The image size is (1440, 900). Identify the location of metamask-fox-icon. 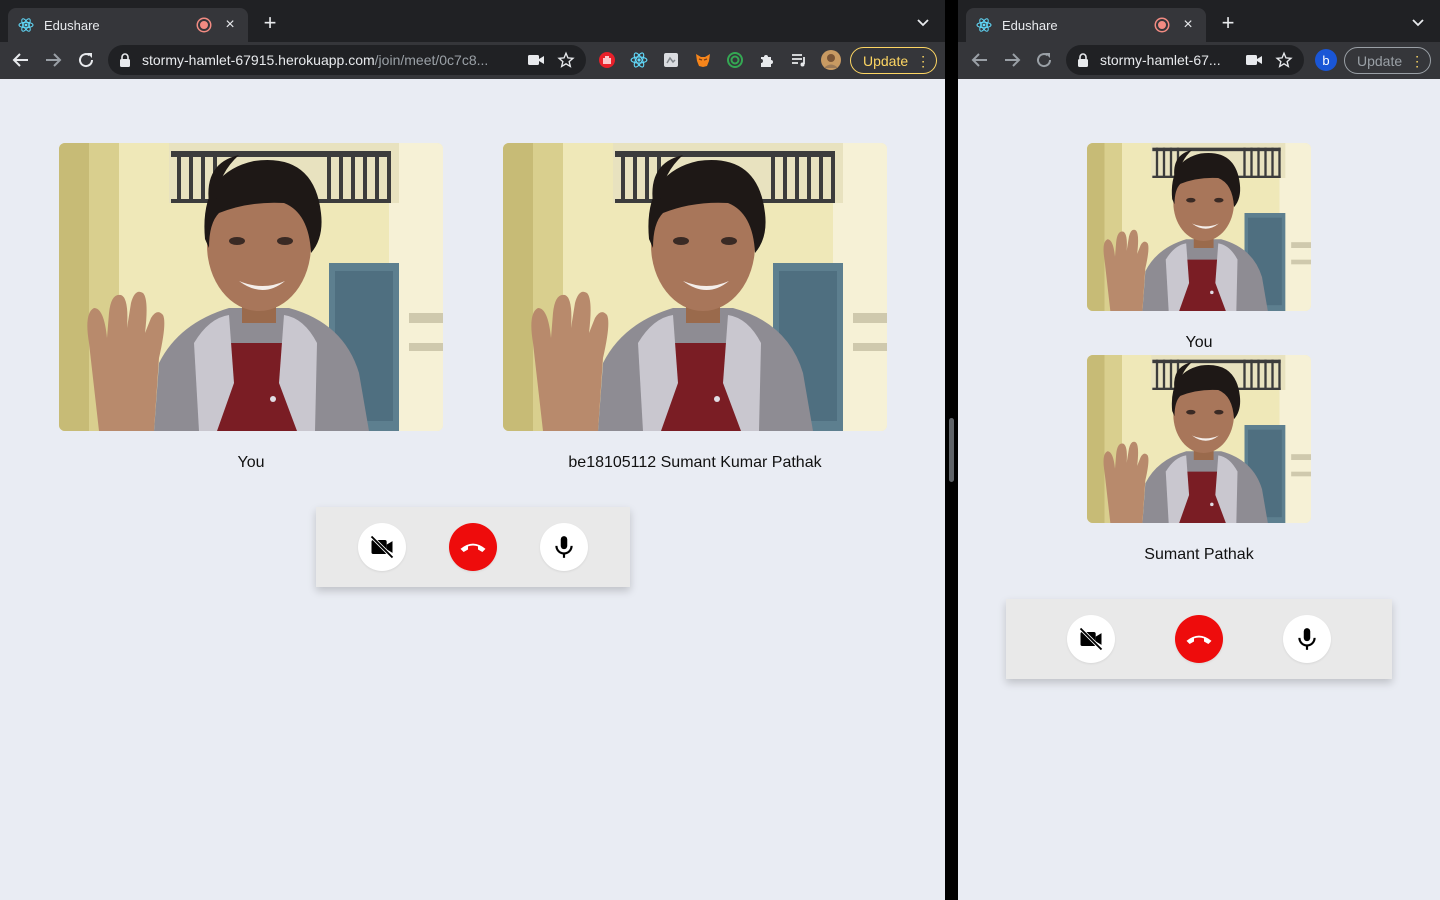
(703, 60).